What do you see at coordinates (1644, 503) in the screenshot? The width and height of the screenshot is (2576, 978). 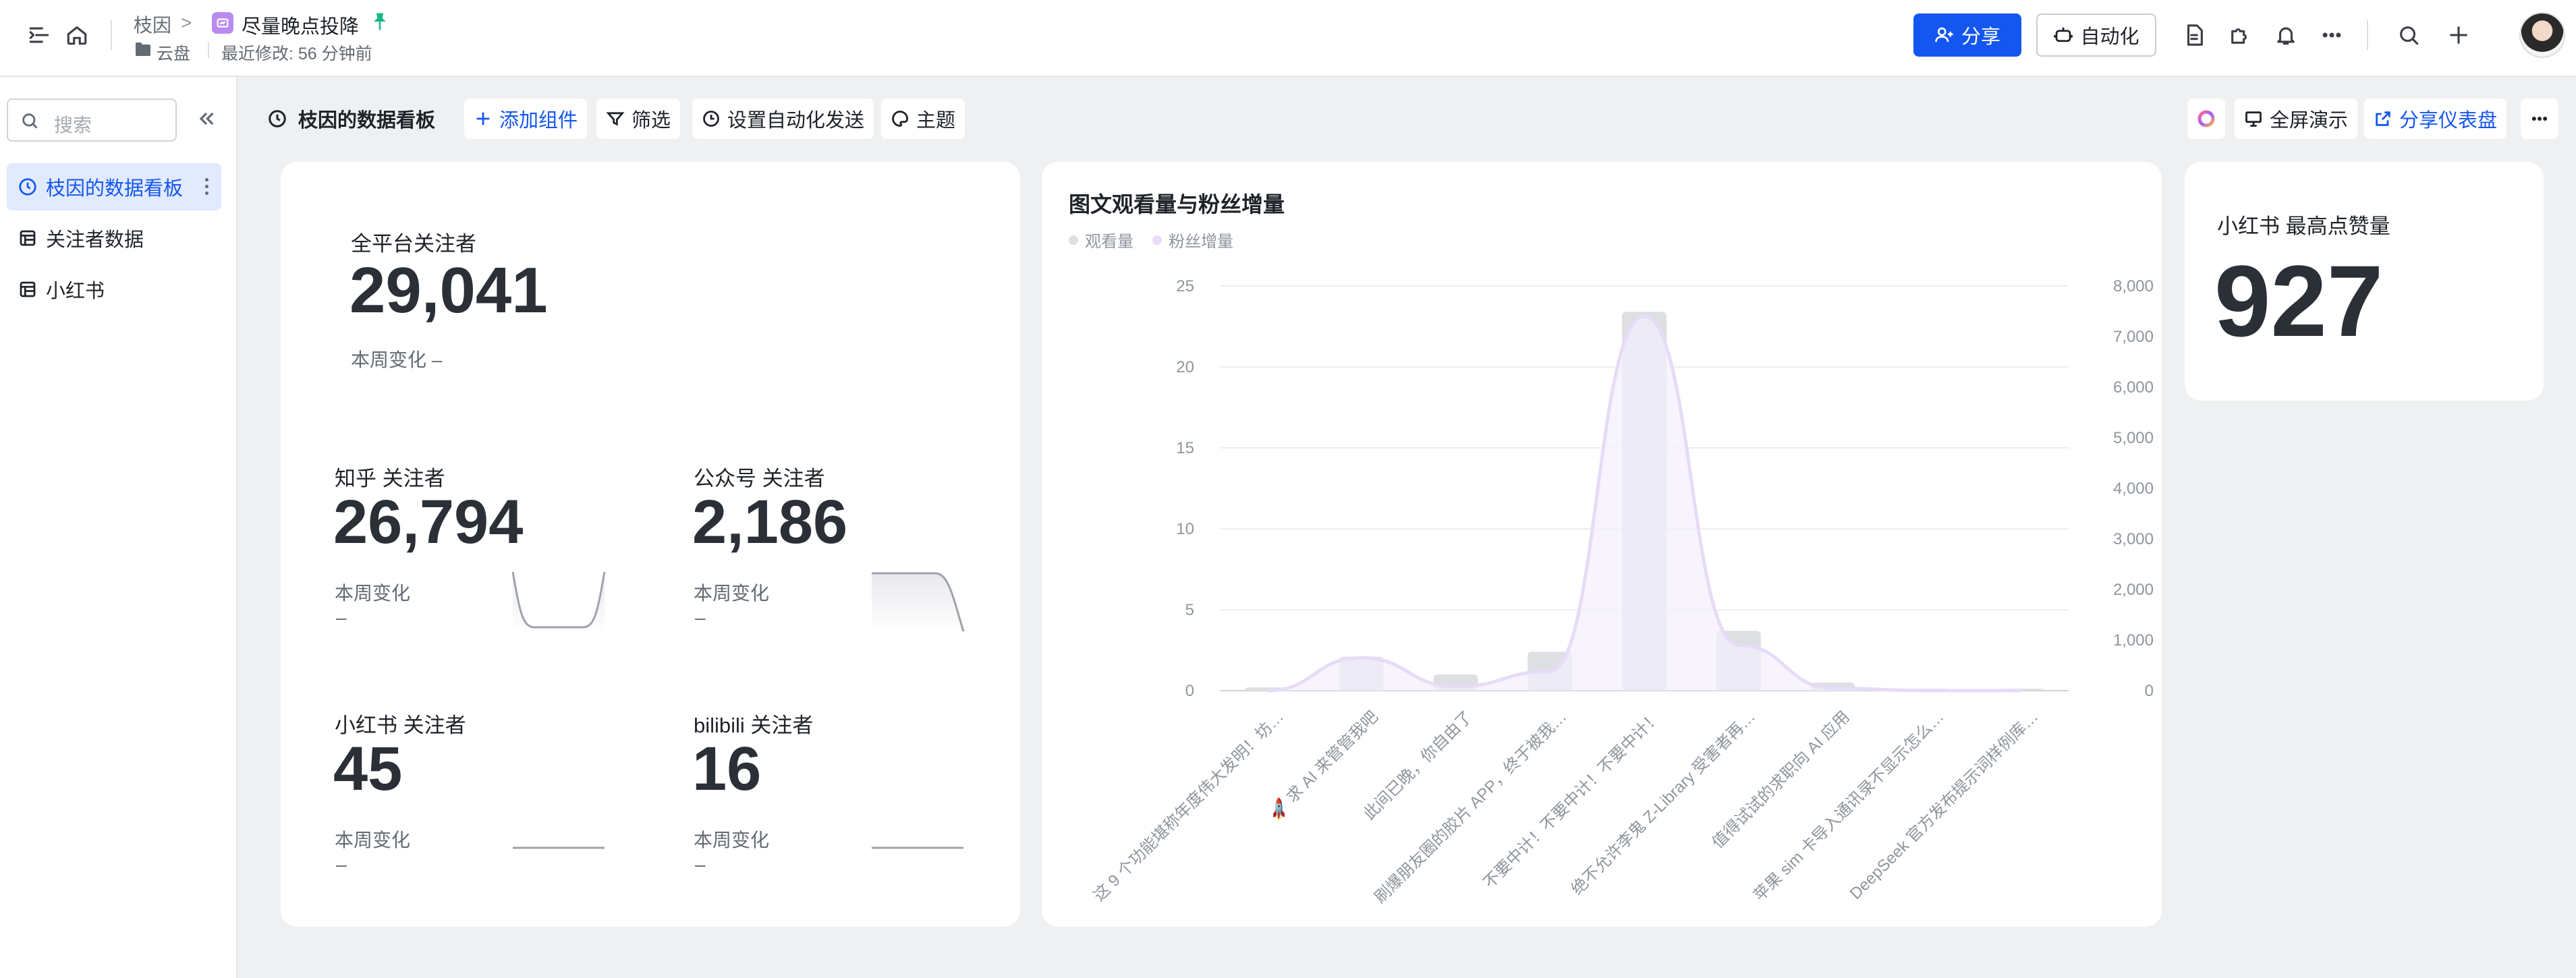 I see `line-area` at bounding box center [1644, 503].